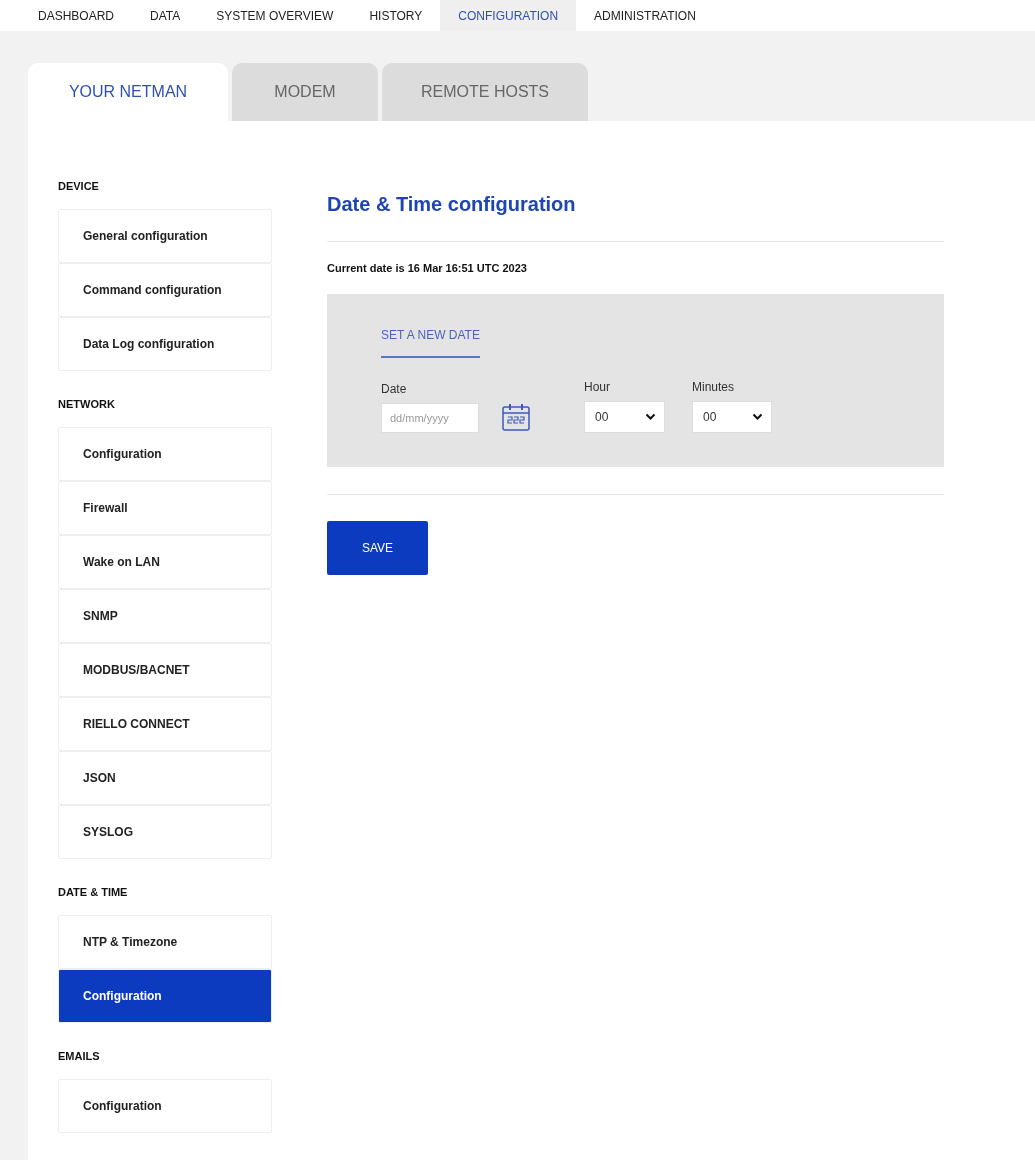 The height and width of the screenshot is (1160, 1035). I want to click on nav-link: SYSTEM OVERVIEW, so click(275, 15).